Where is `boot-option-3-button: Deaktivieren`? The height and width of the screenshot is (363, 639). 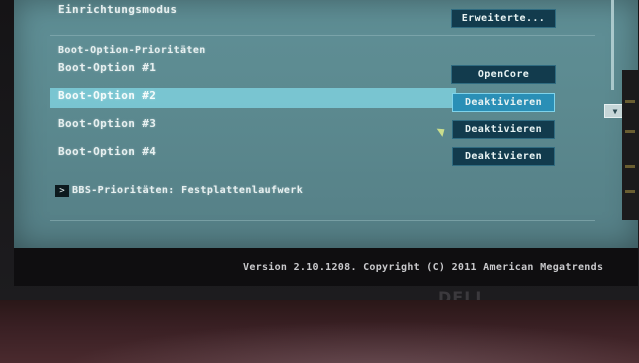 boot-option-3-button: Deaktivieren is located at coordinates (503, 129).